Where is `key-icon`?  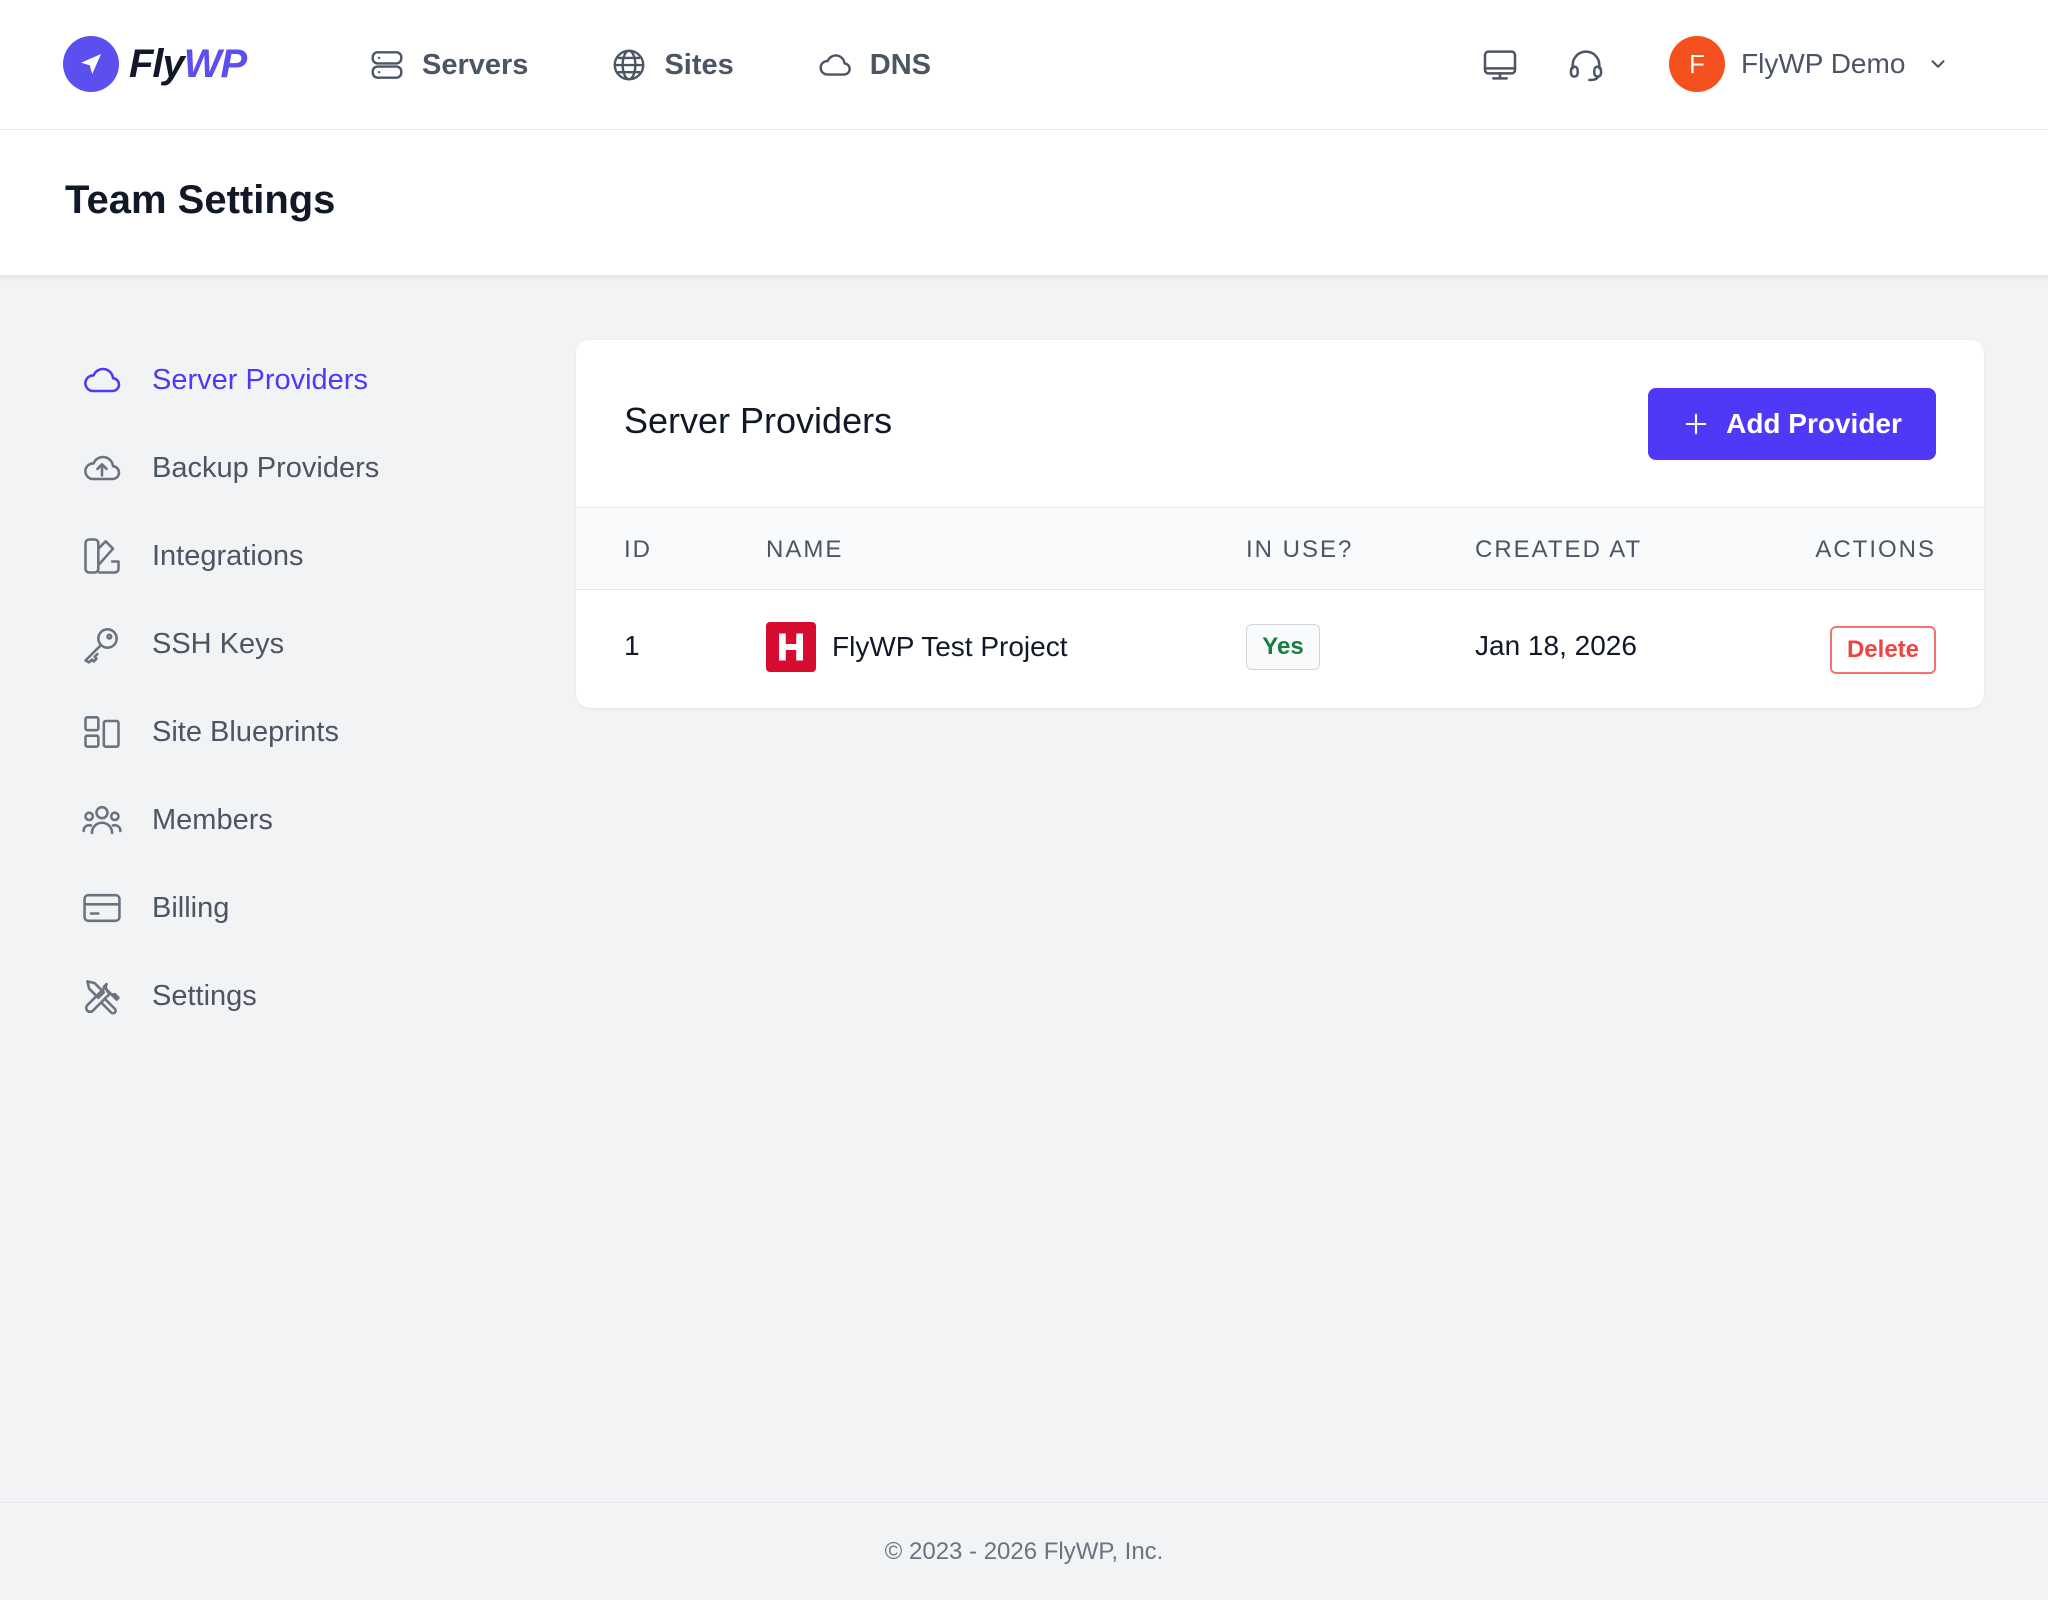 key-icon is located at coordinates (101, 646).